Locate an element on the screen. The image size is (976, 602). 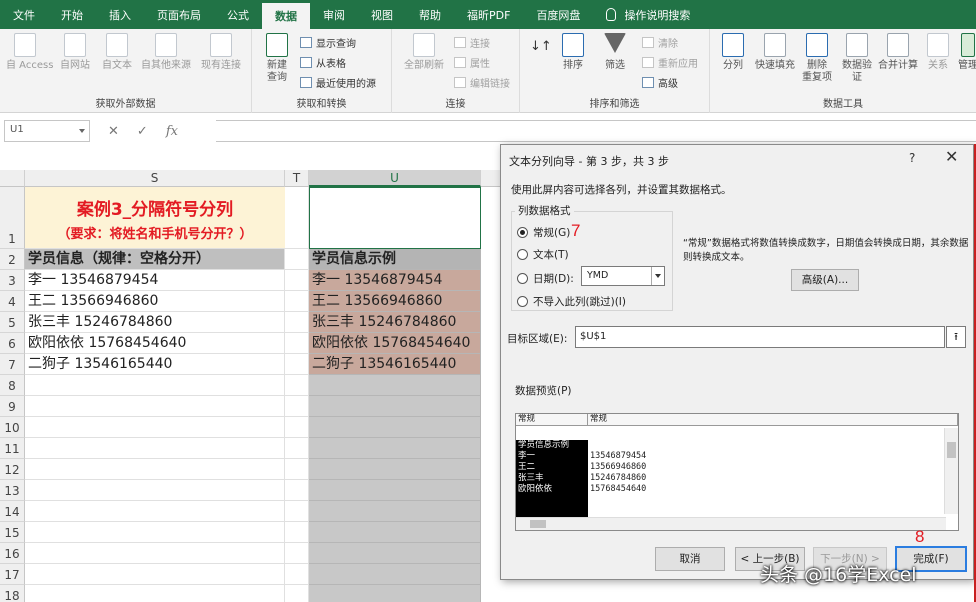
tab-page-layout: 页面布局 is located at coordinates (179, 14).